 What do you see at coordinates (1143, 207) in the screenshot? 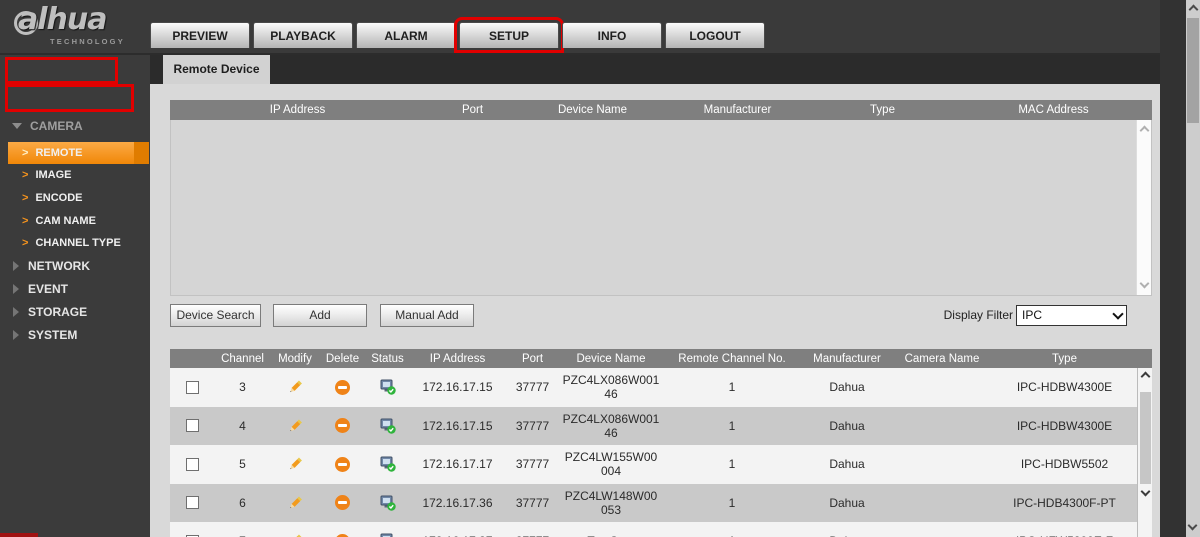
I see `upper-table-scrollbar` at bounding box center [1143, 207].